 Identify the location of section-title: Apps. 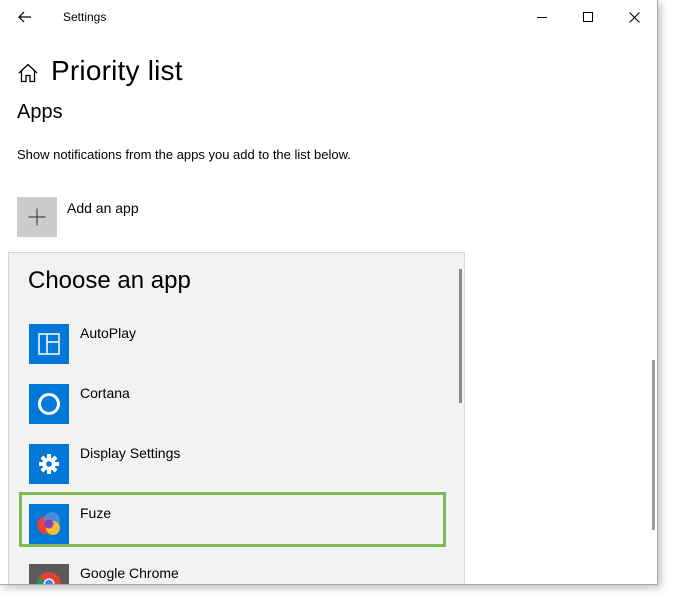
(40, 112).